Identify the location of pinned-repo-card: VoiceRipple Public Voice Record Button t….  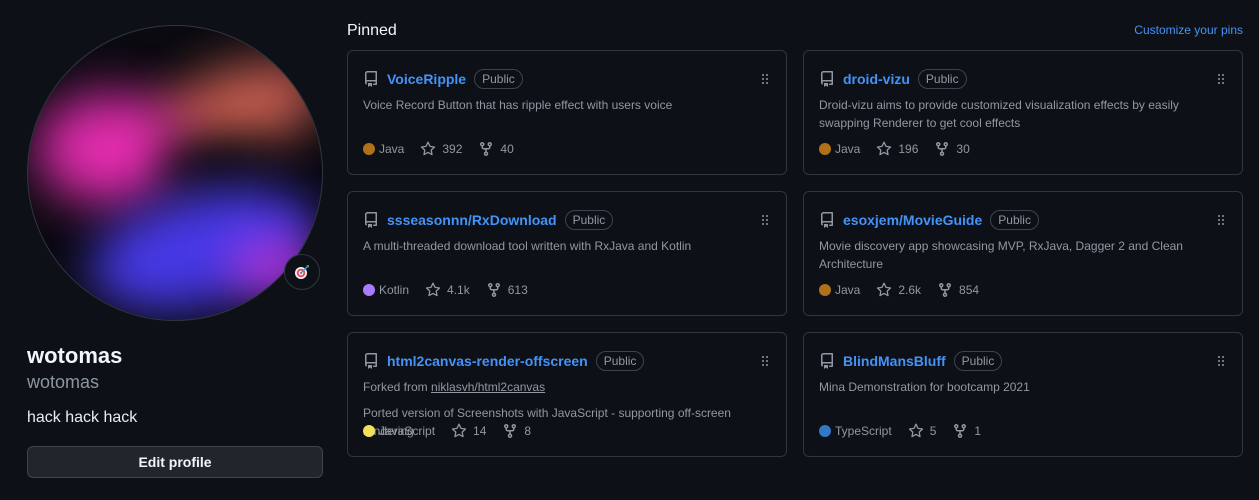
(567, 112).